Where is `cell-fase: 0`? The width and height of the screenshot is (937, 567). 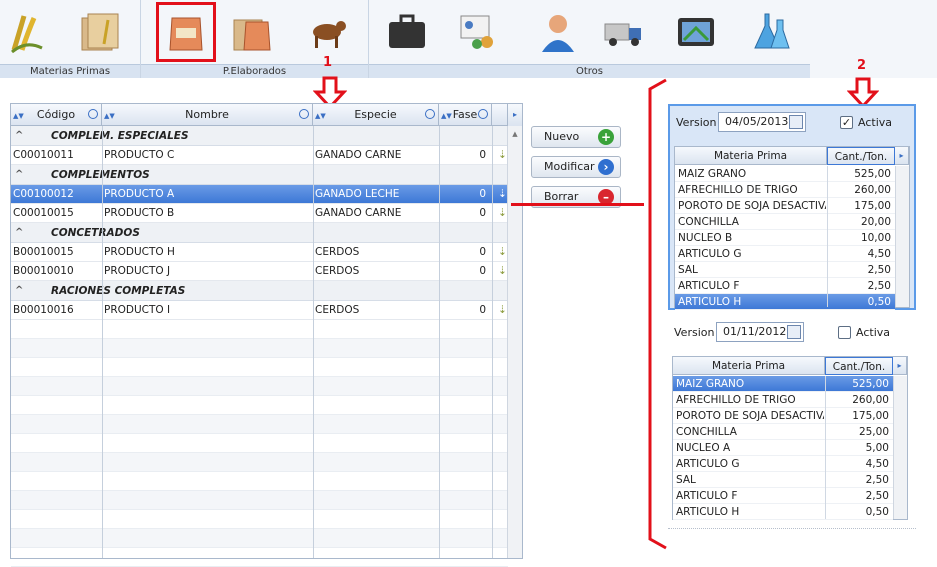 cell-fase: 0 is located at coordinates (482, 271).